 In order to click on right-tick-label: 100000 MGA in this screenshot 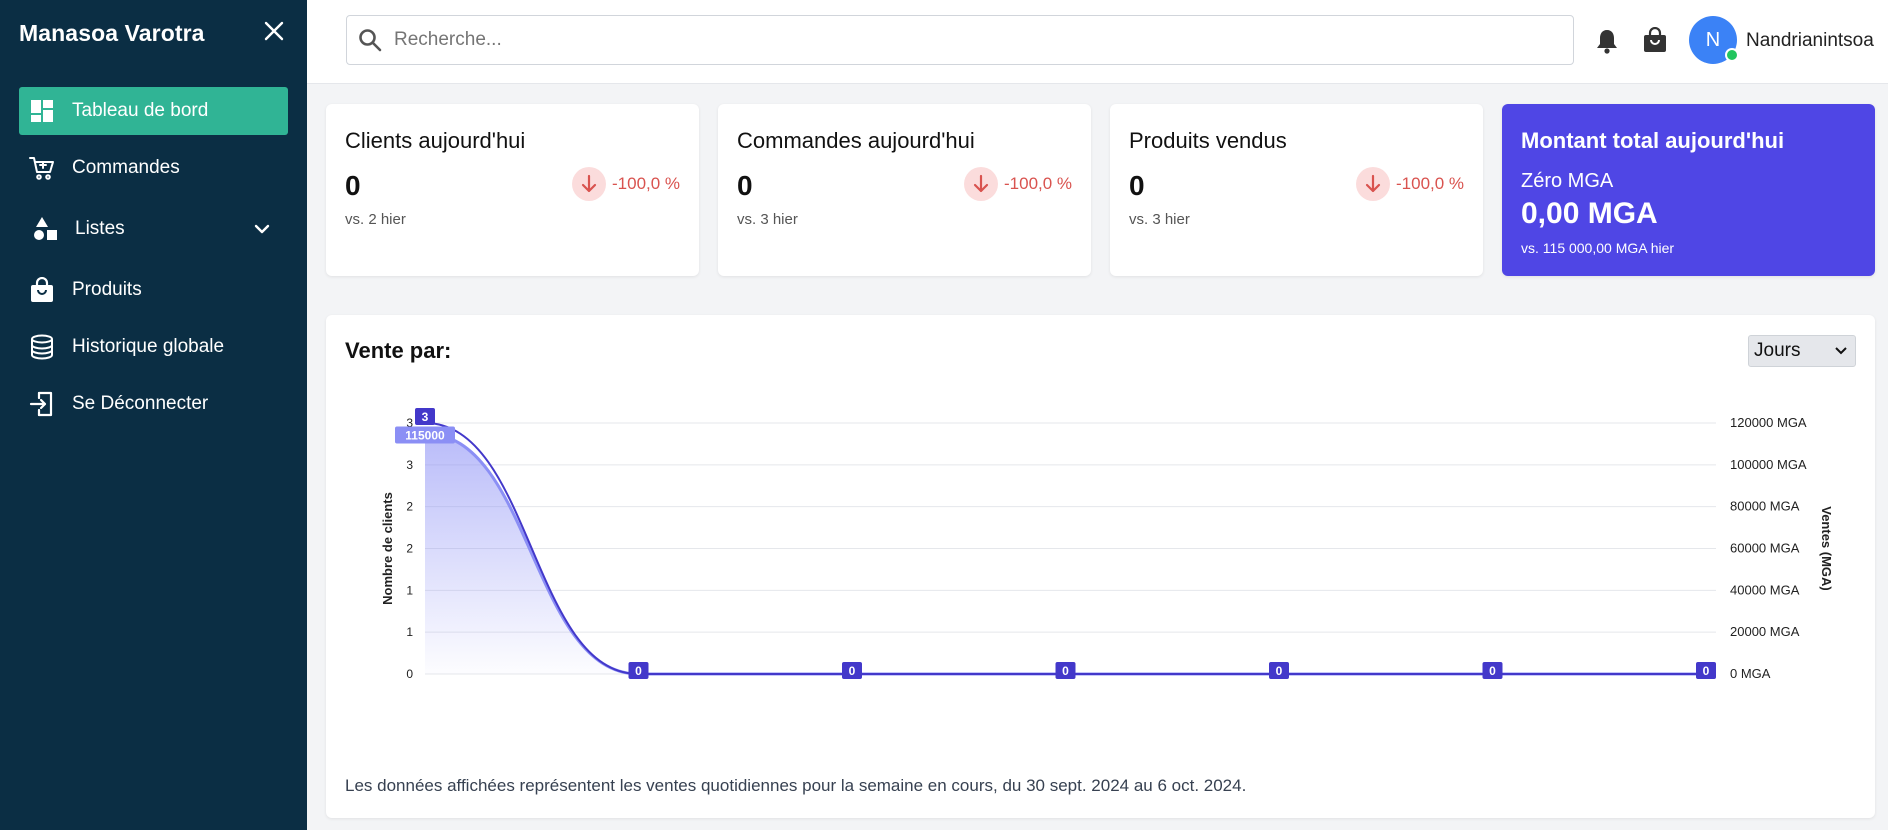, I will do `click(1768, 464)`.